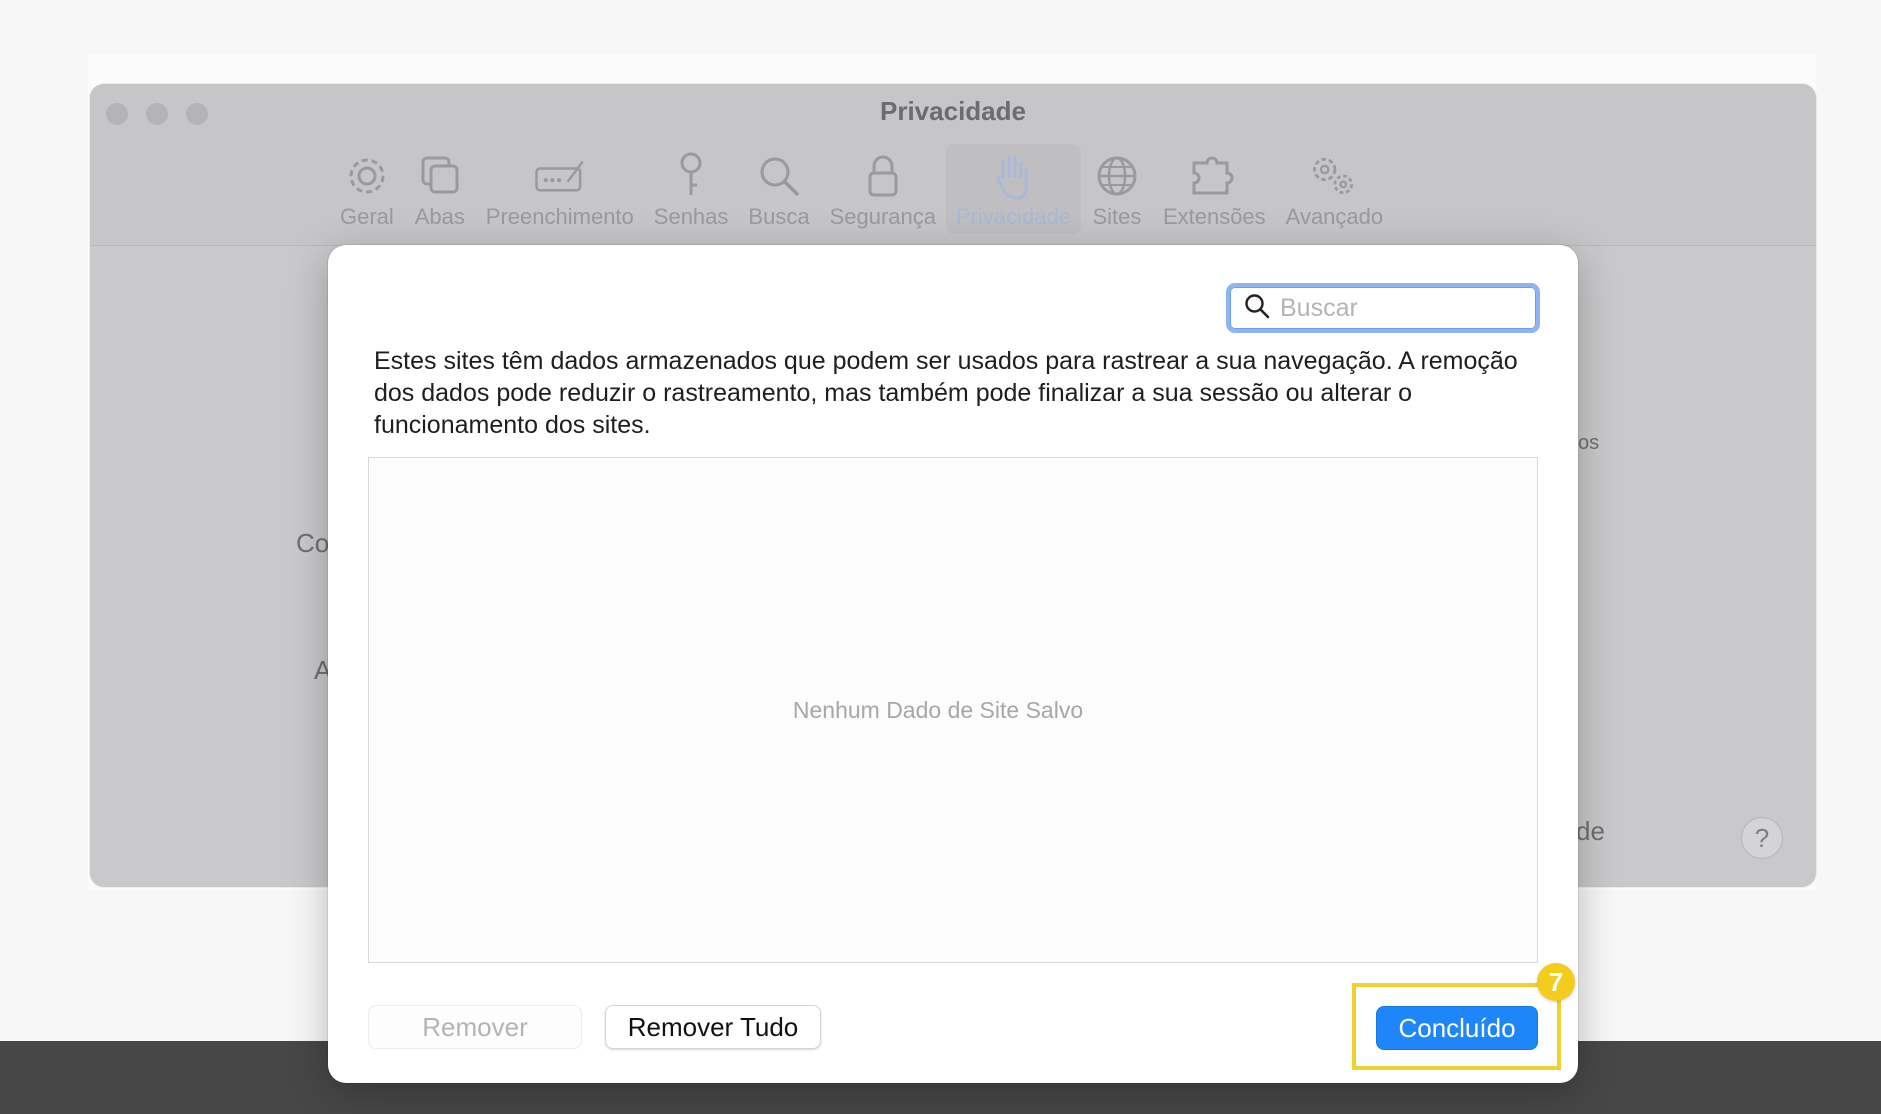 Image resolution: width=1881 pixels, height=1114 pixels. I want to click on tab-label: Extensões, so click(1214, 216).